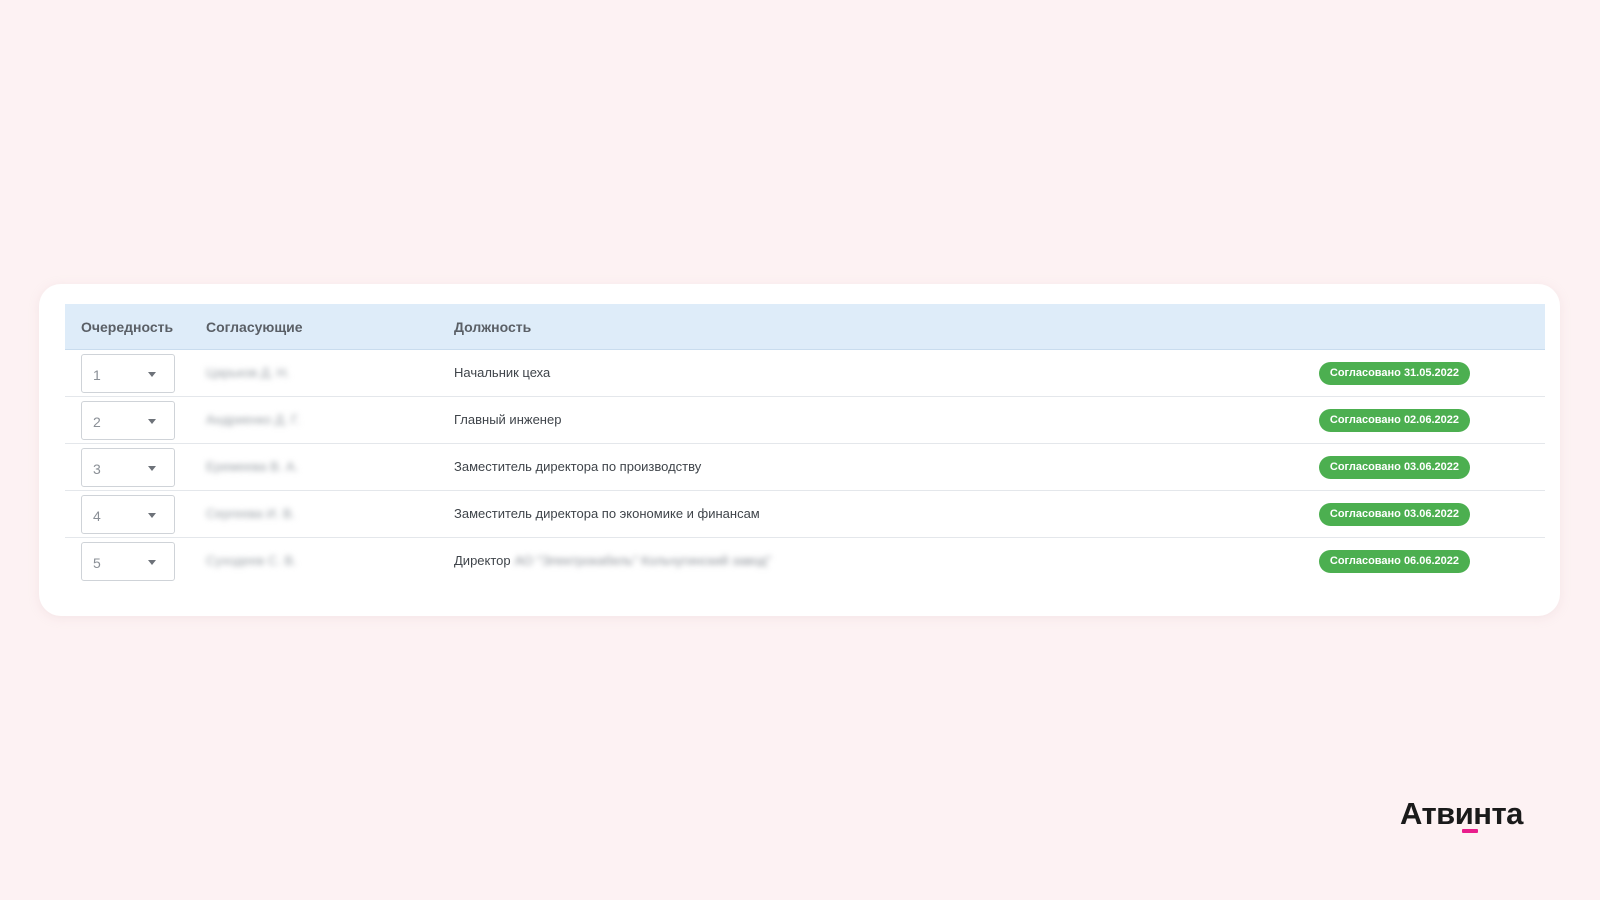 The width and height of the screenshot is (1600, 900). I want to click on approver-name: Андриенко Д. Г., so click(253, 419).